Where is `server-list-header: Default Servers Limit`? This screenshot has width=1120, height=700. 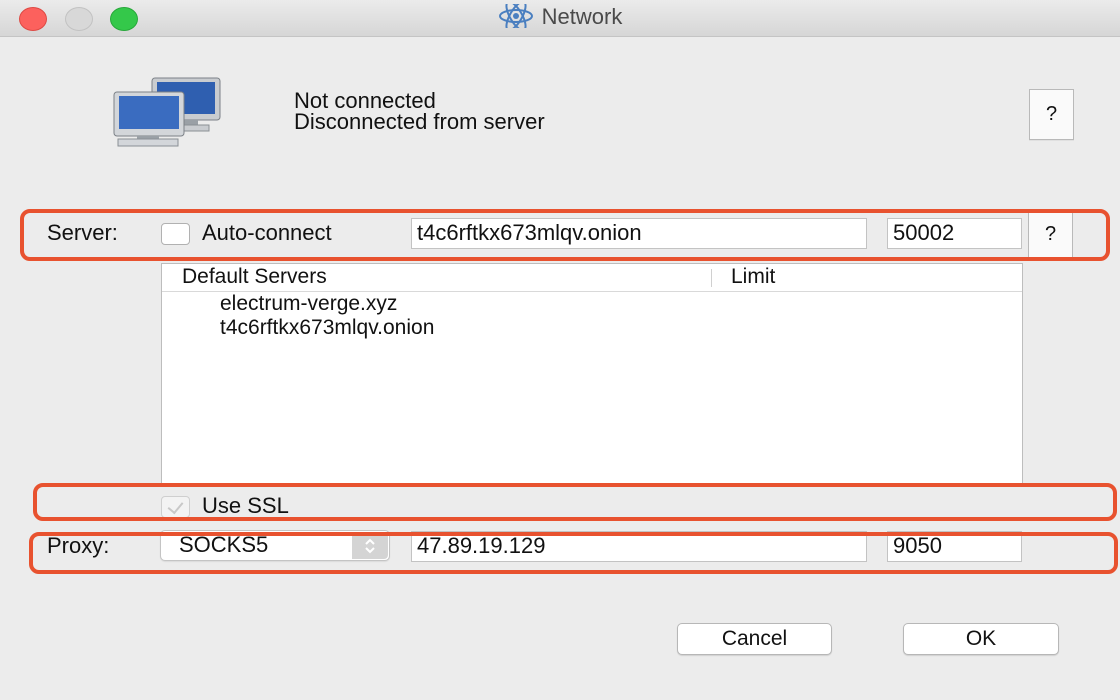
server-list-header: Default Servers Limit is located at coordinates (592, 278).